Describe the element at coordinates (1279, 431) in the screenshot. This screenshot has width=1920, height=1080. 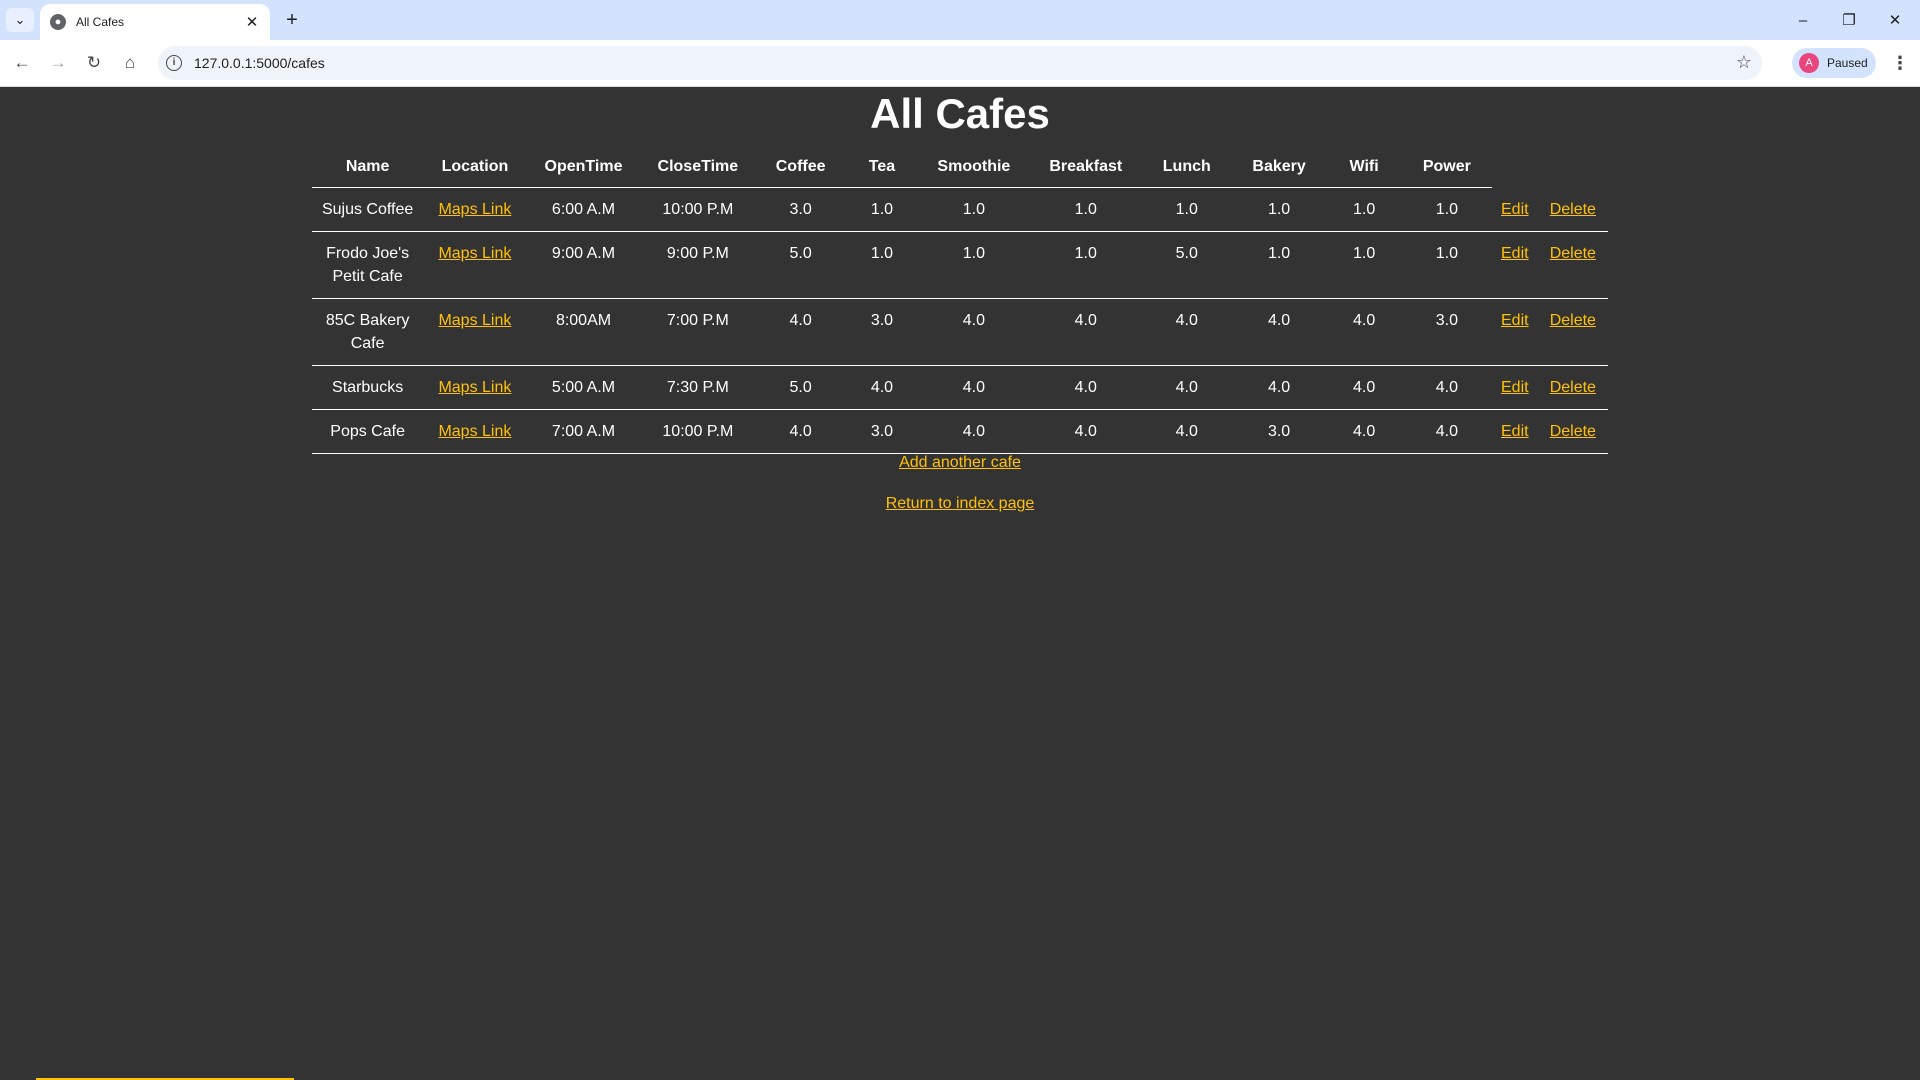
I see `bakery-cell: 3.0` at that location.